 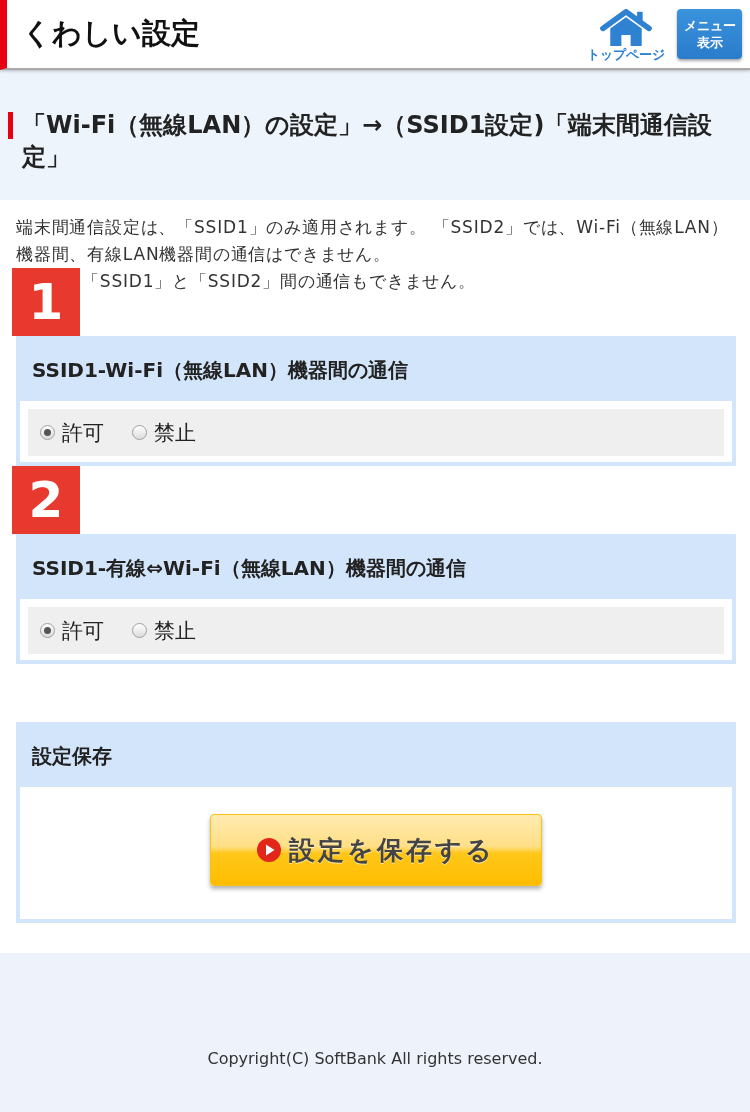 I want to click on house-icon, so click(x=626, y=27).